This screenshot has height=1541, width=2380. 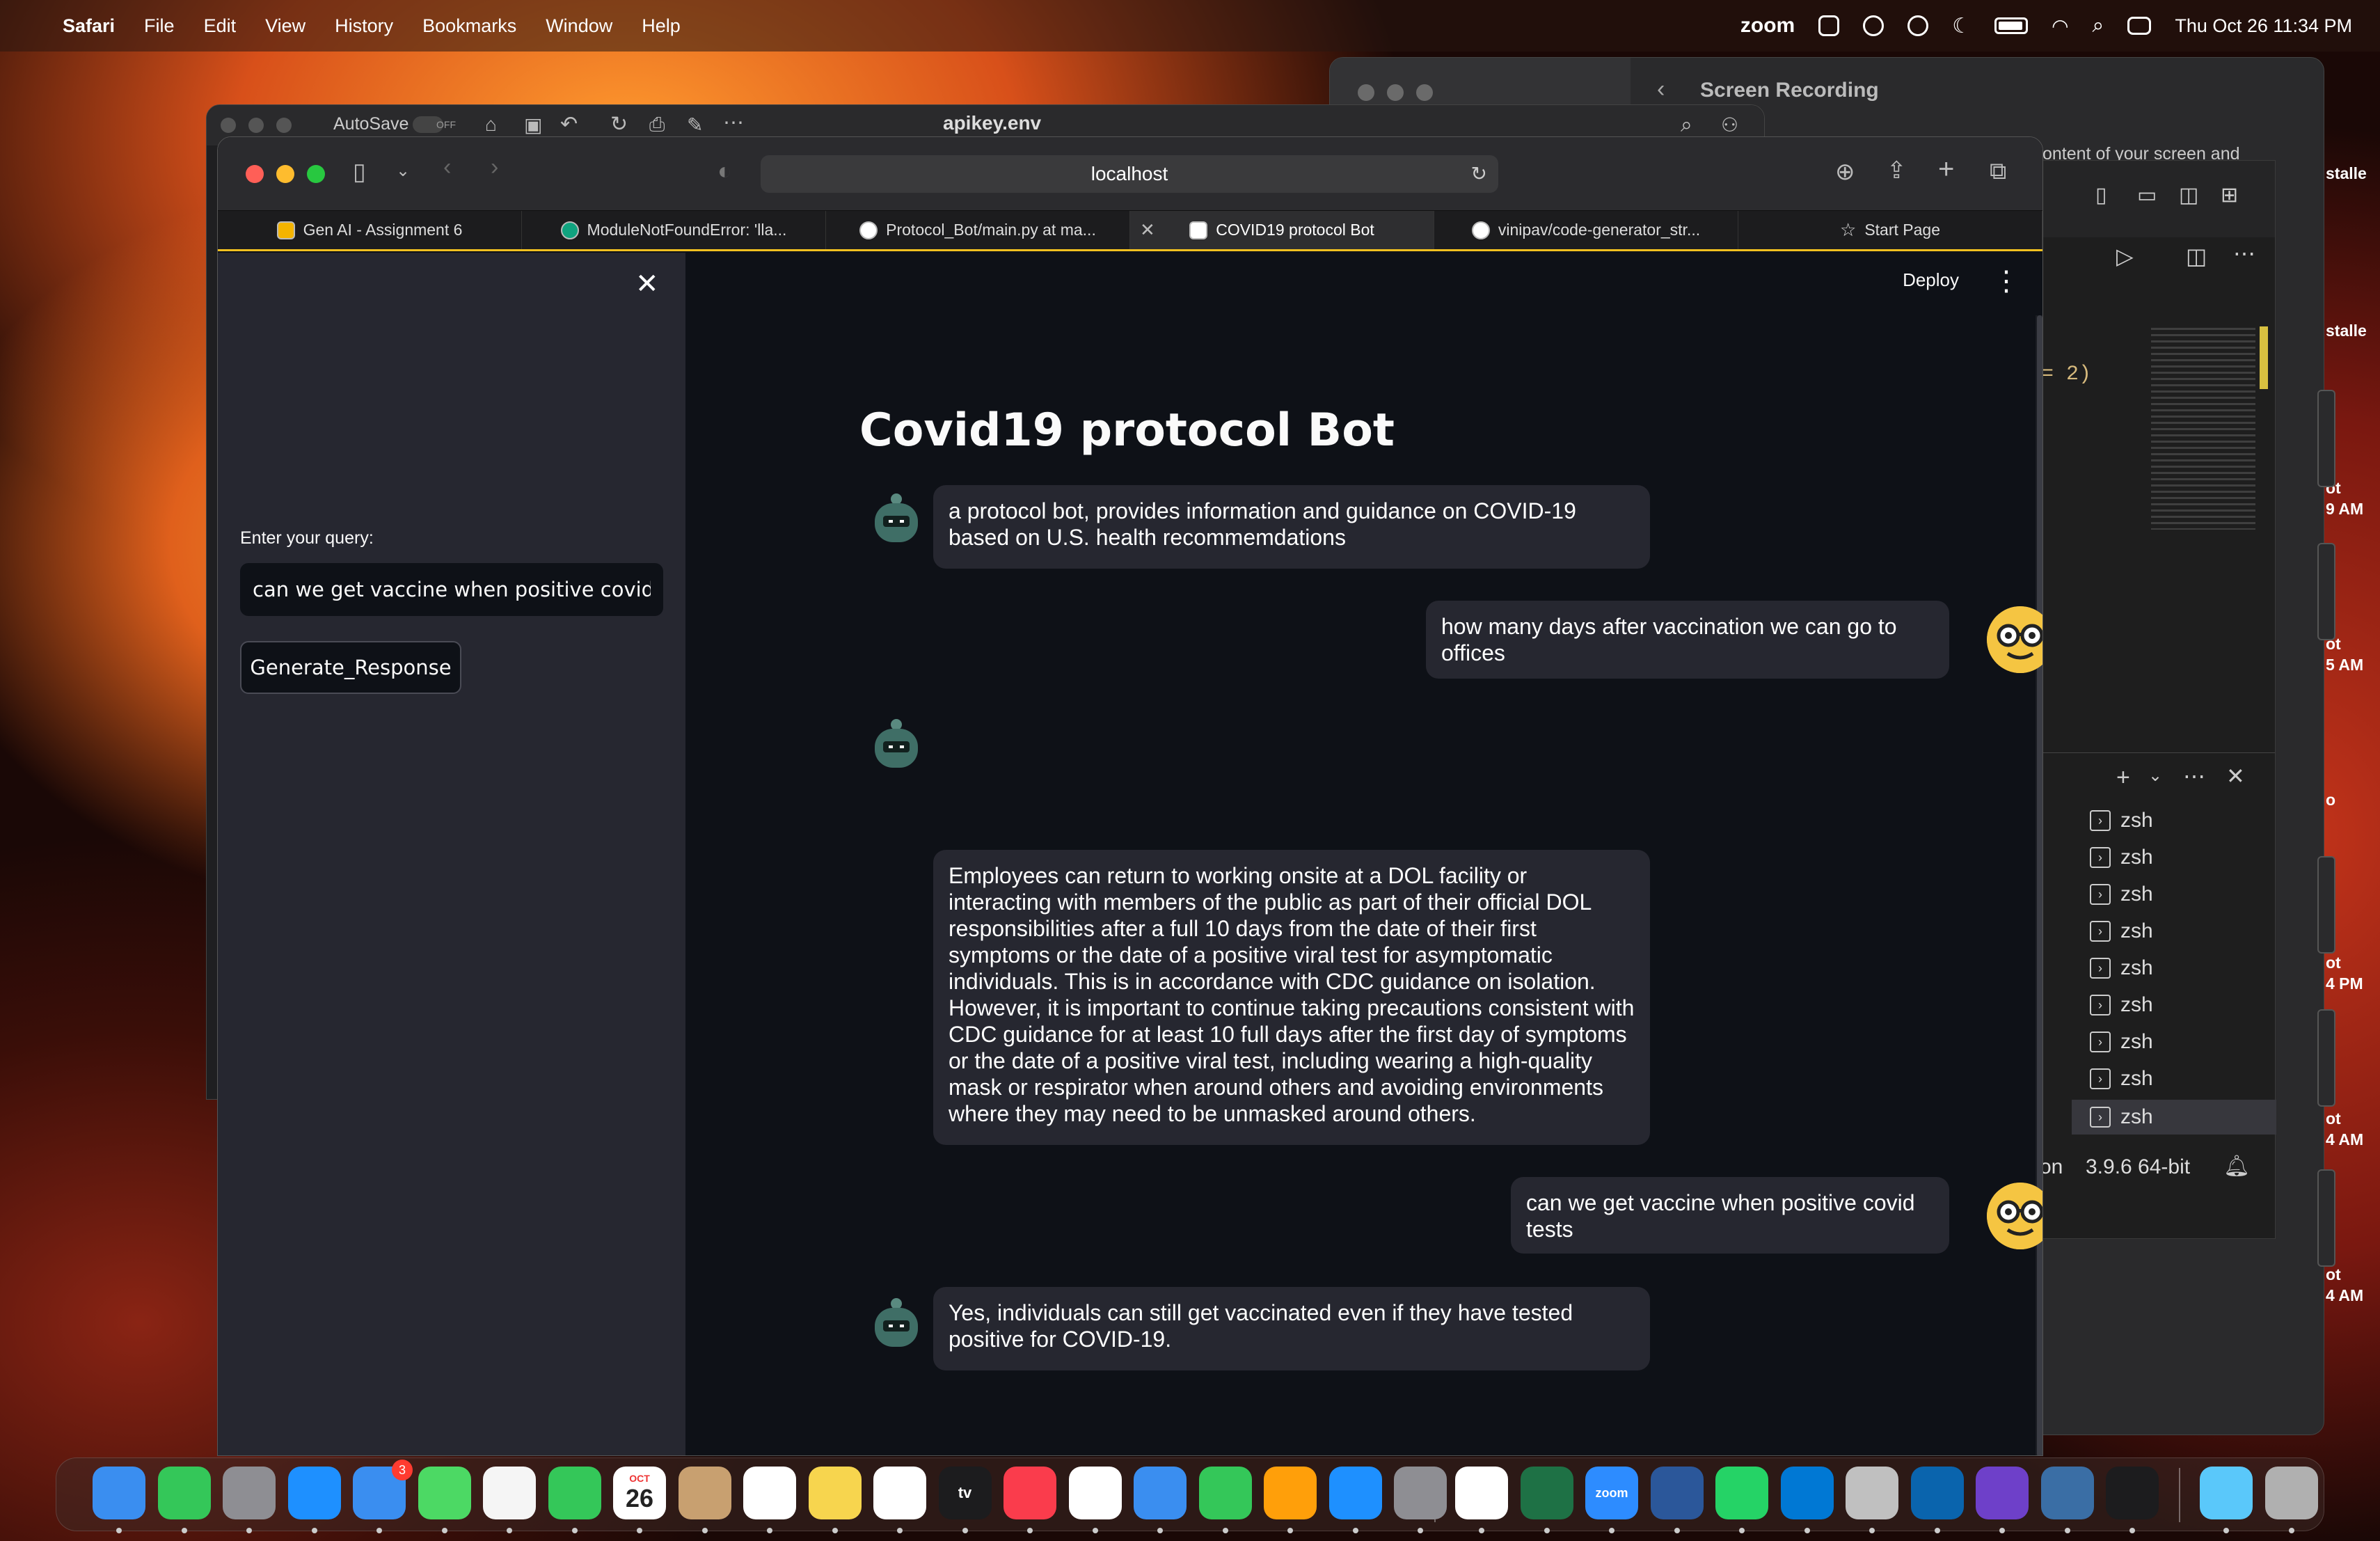 I want to click on gmail-status-icon, so click(x=1829, y=25).